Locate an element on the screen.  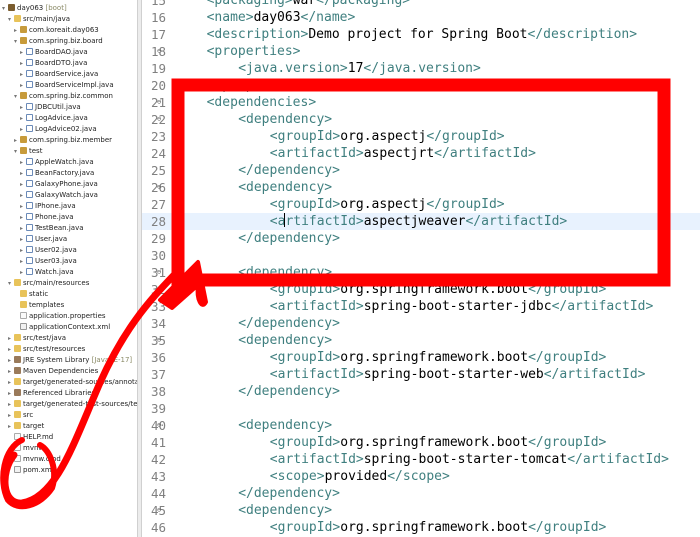
code-line: 20 </properties> is located at coordinates (421, 85).